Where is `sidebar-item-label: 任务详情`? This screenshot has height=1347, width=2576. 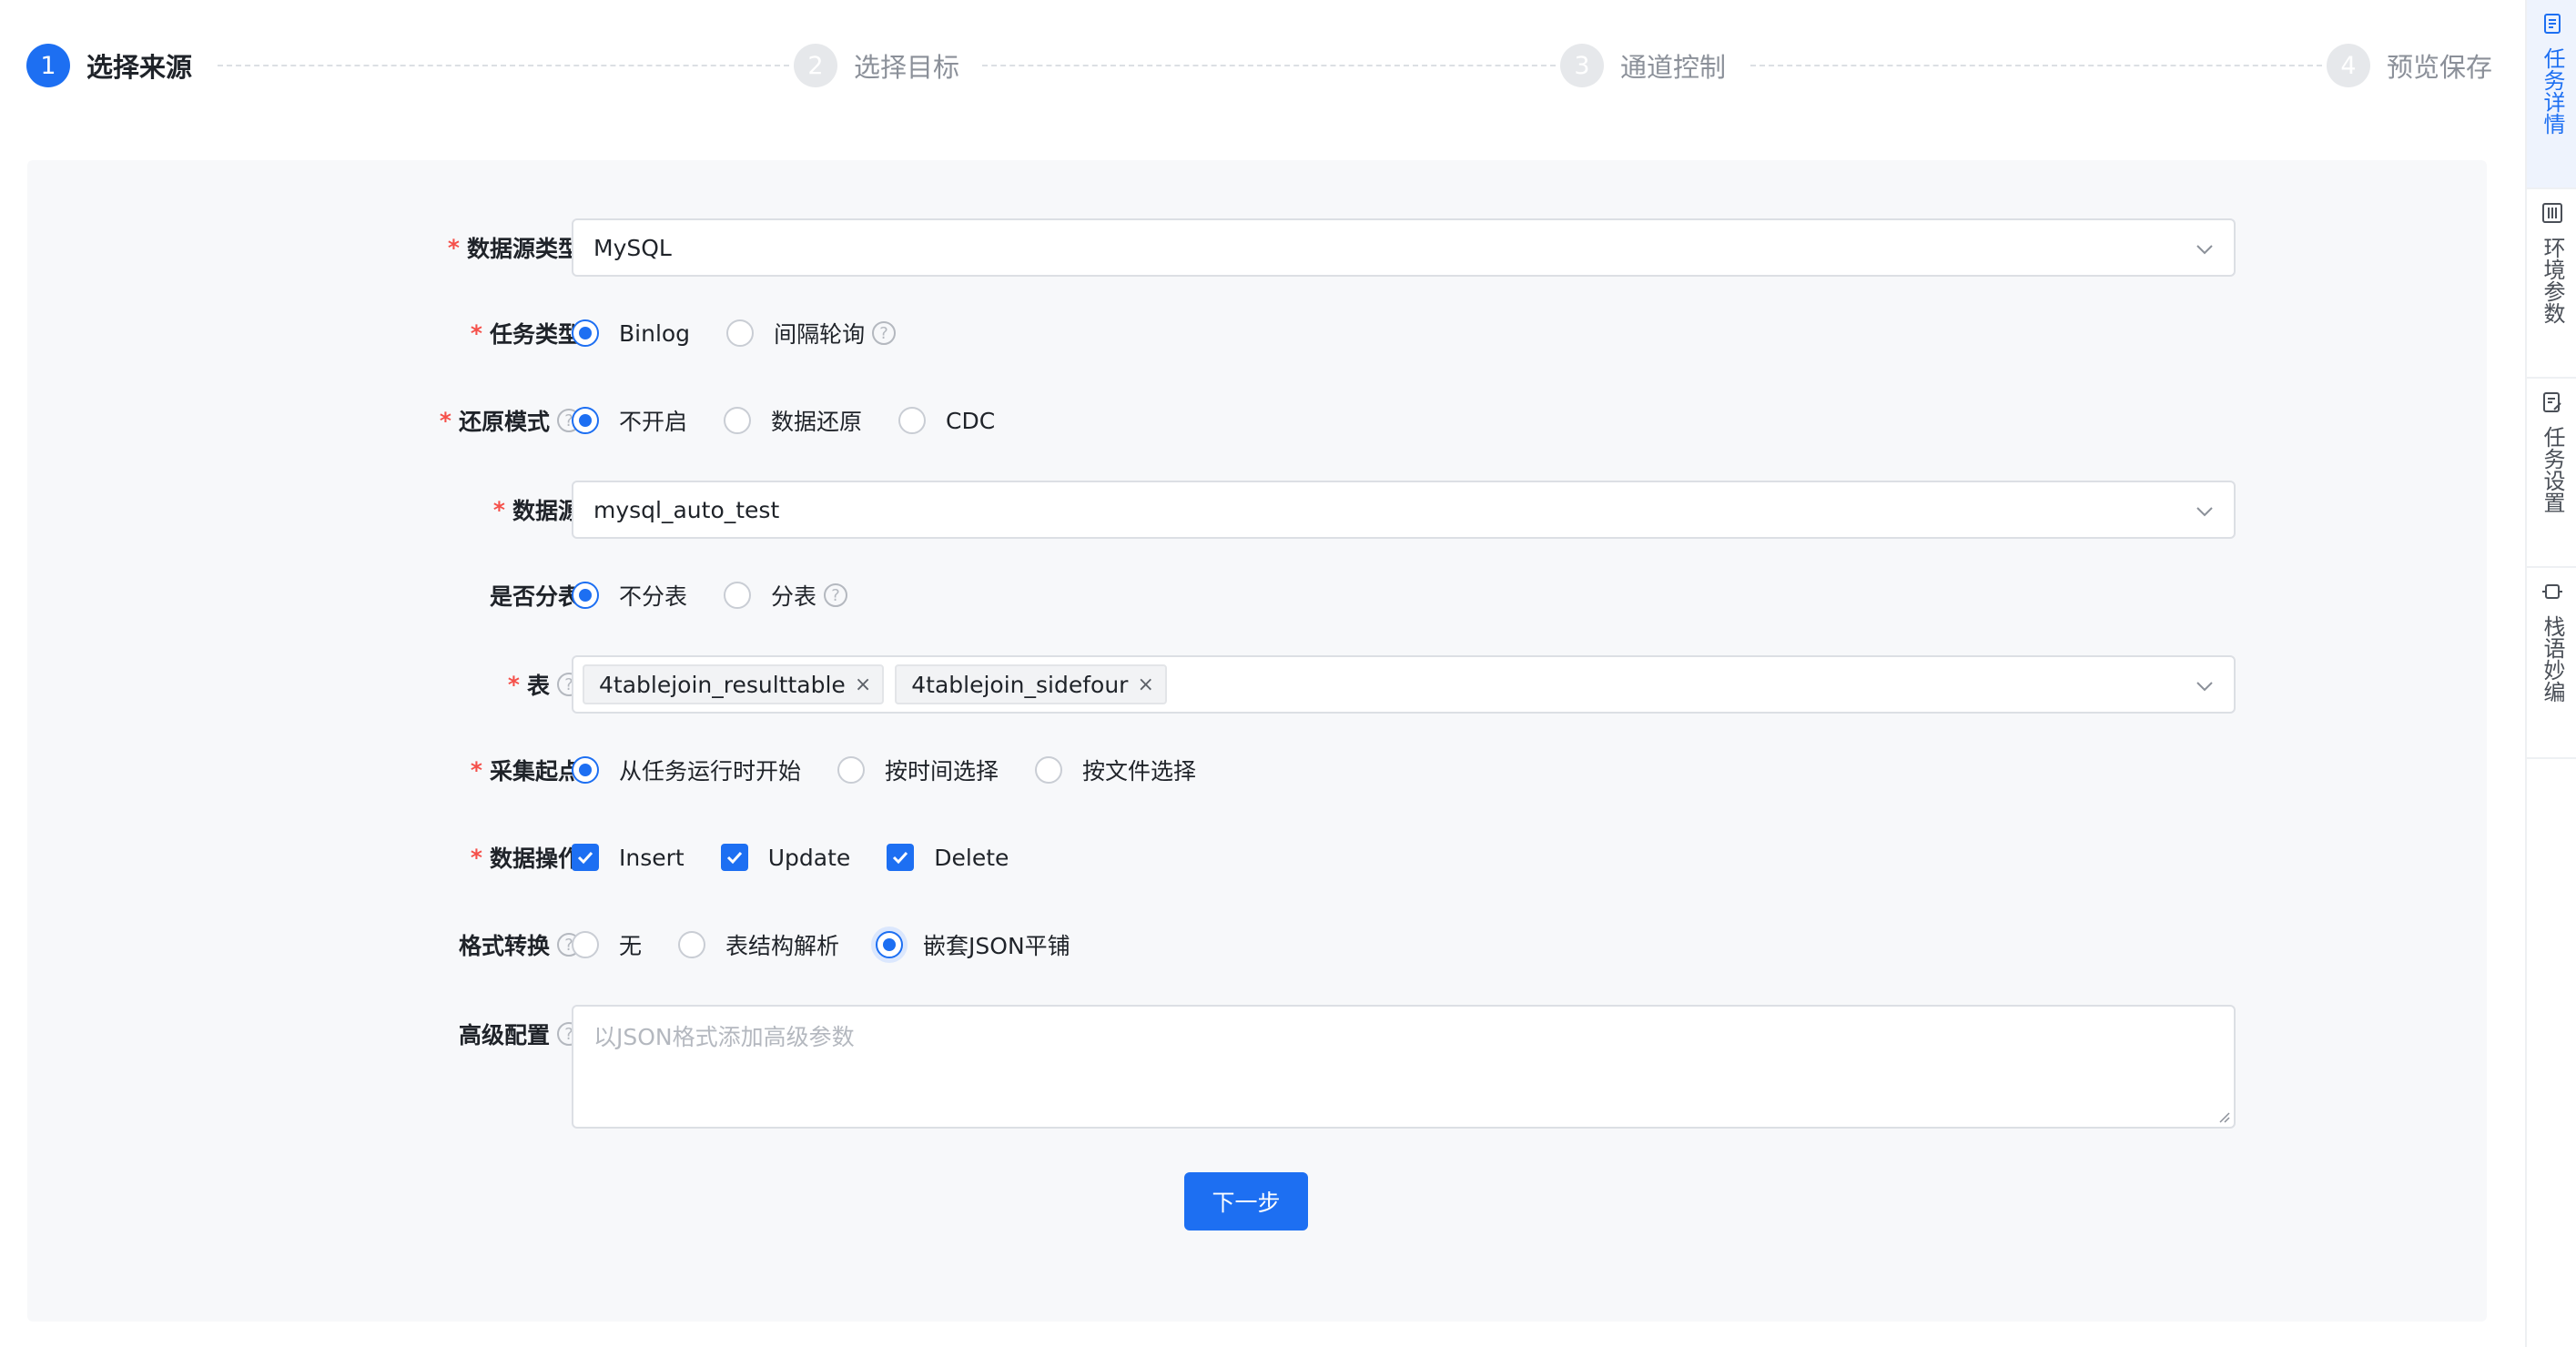
sidebar-item-label: 任务详情 is located at coordinates (2552, 91).